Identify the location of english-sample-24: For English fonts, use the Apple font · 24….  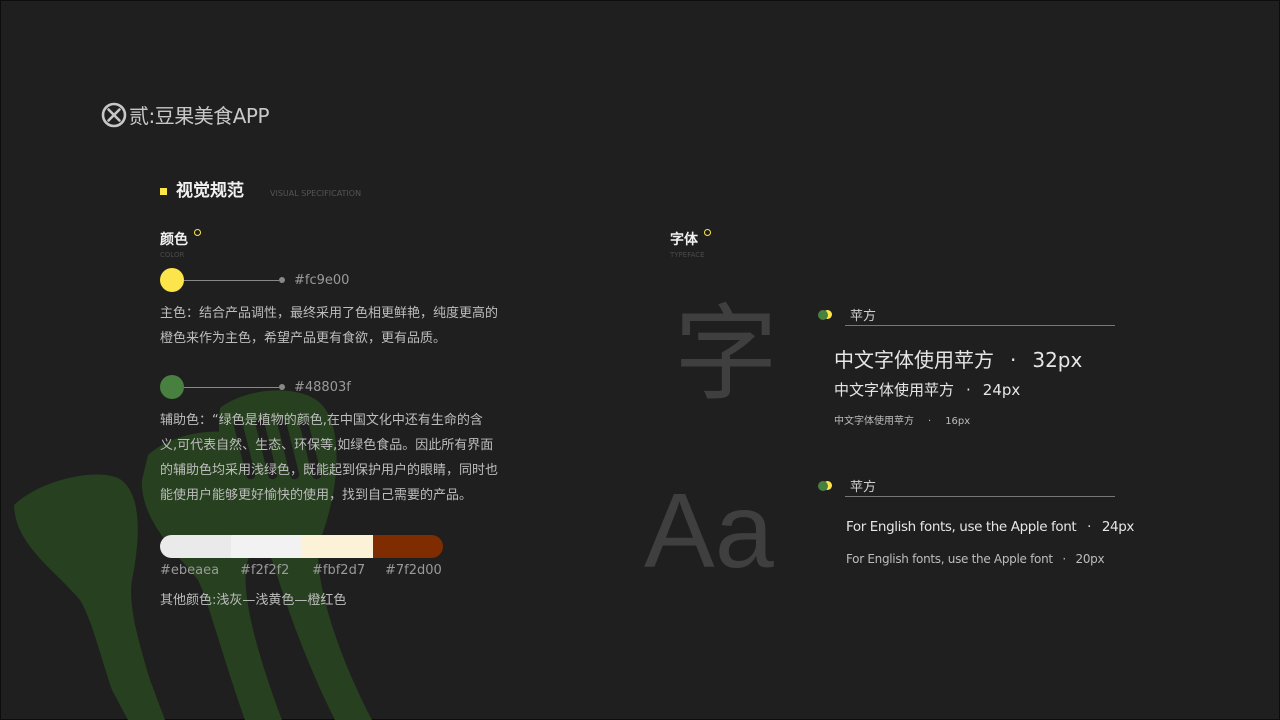
(990, 527).